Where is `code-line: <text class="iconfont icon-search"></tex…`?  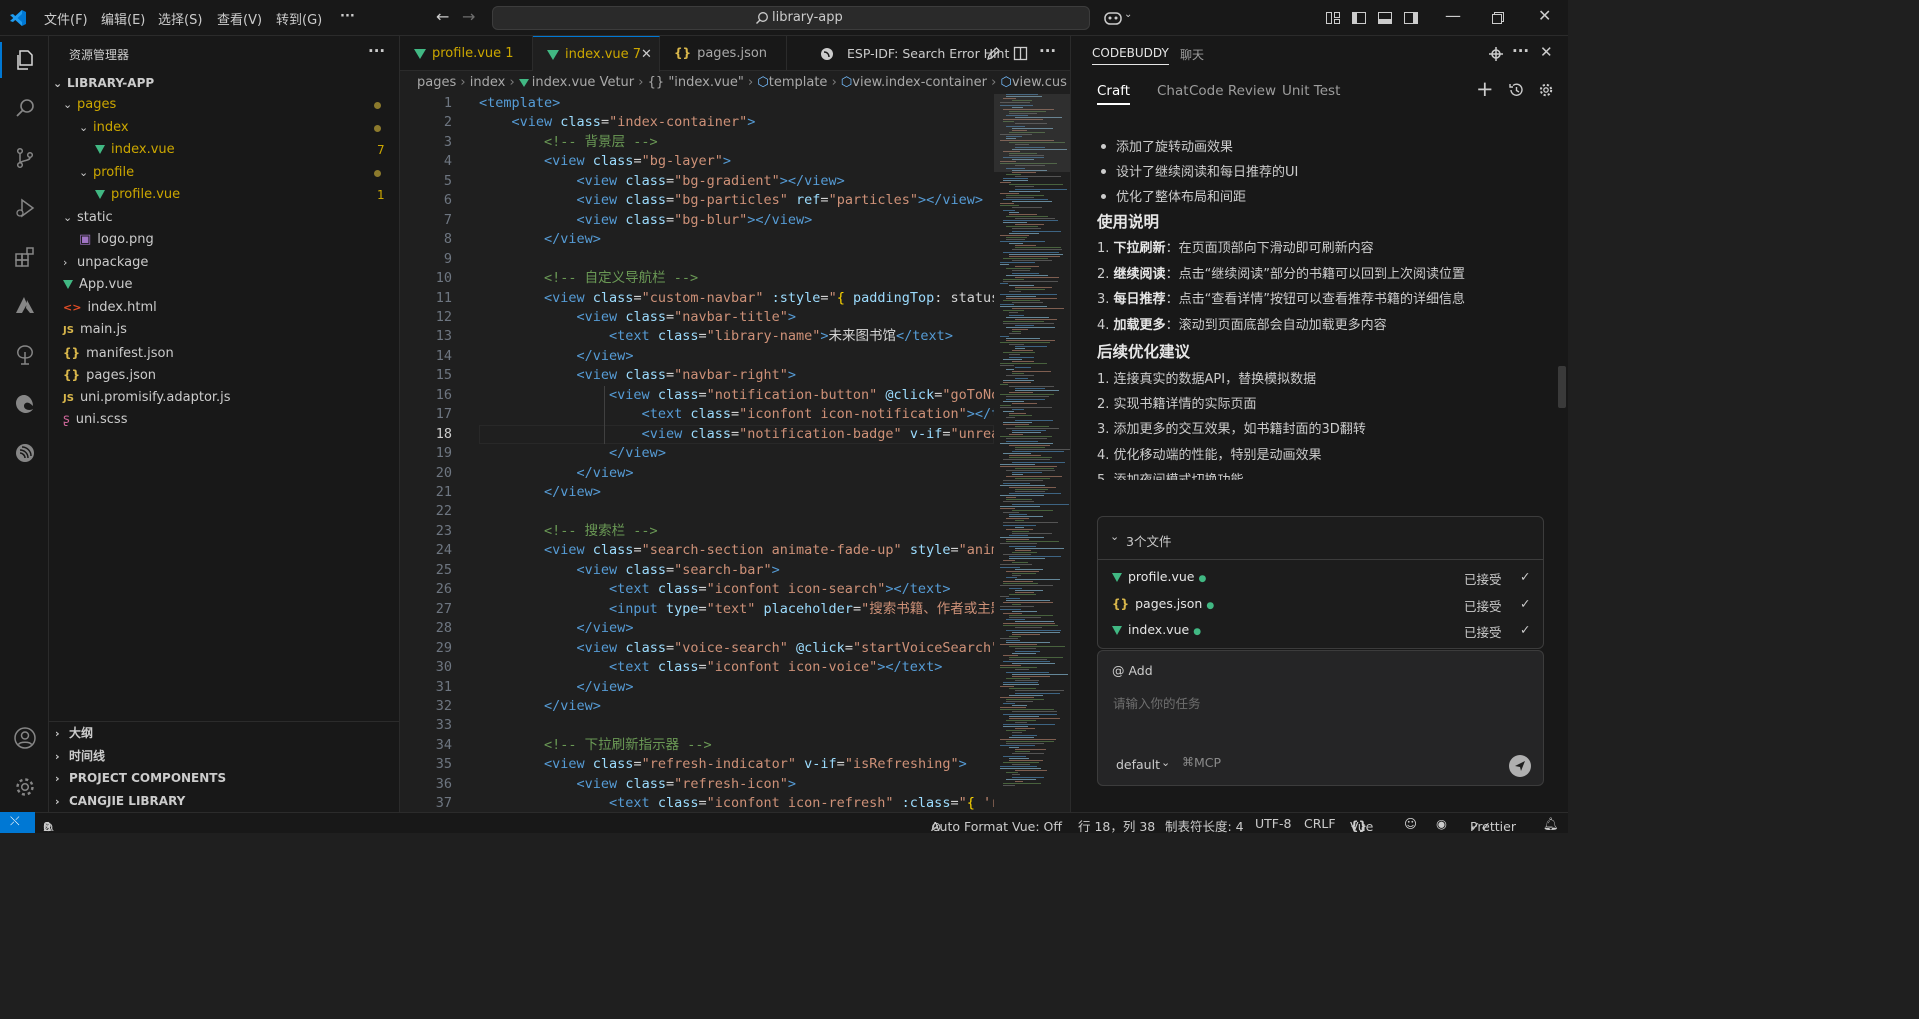 code-line: <text class="iconfont icon-search"></tex… is located at coordinates (714, 590).